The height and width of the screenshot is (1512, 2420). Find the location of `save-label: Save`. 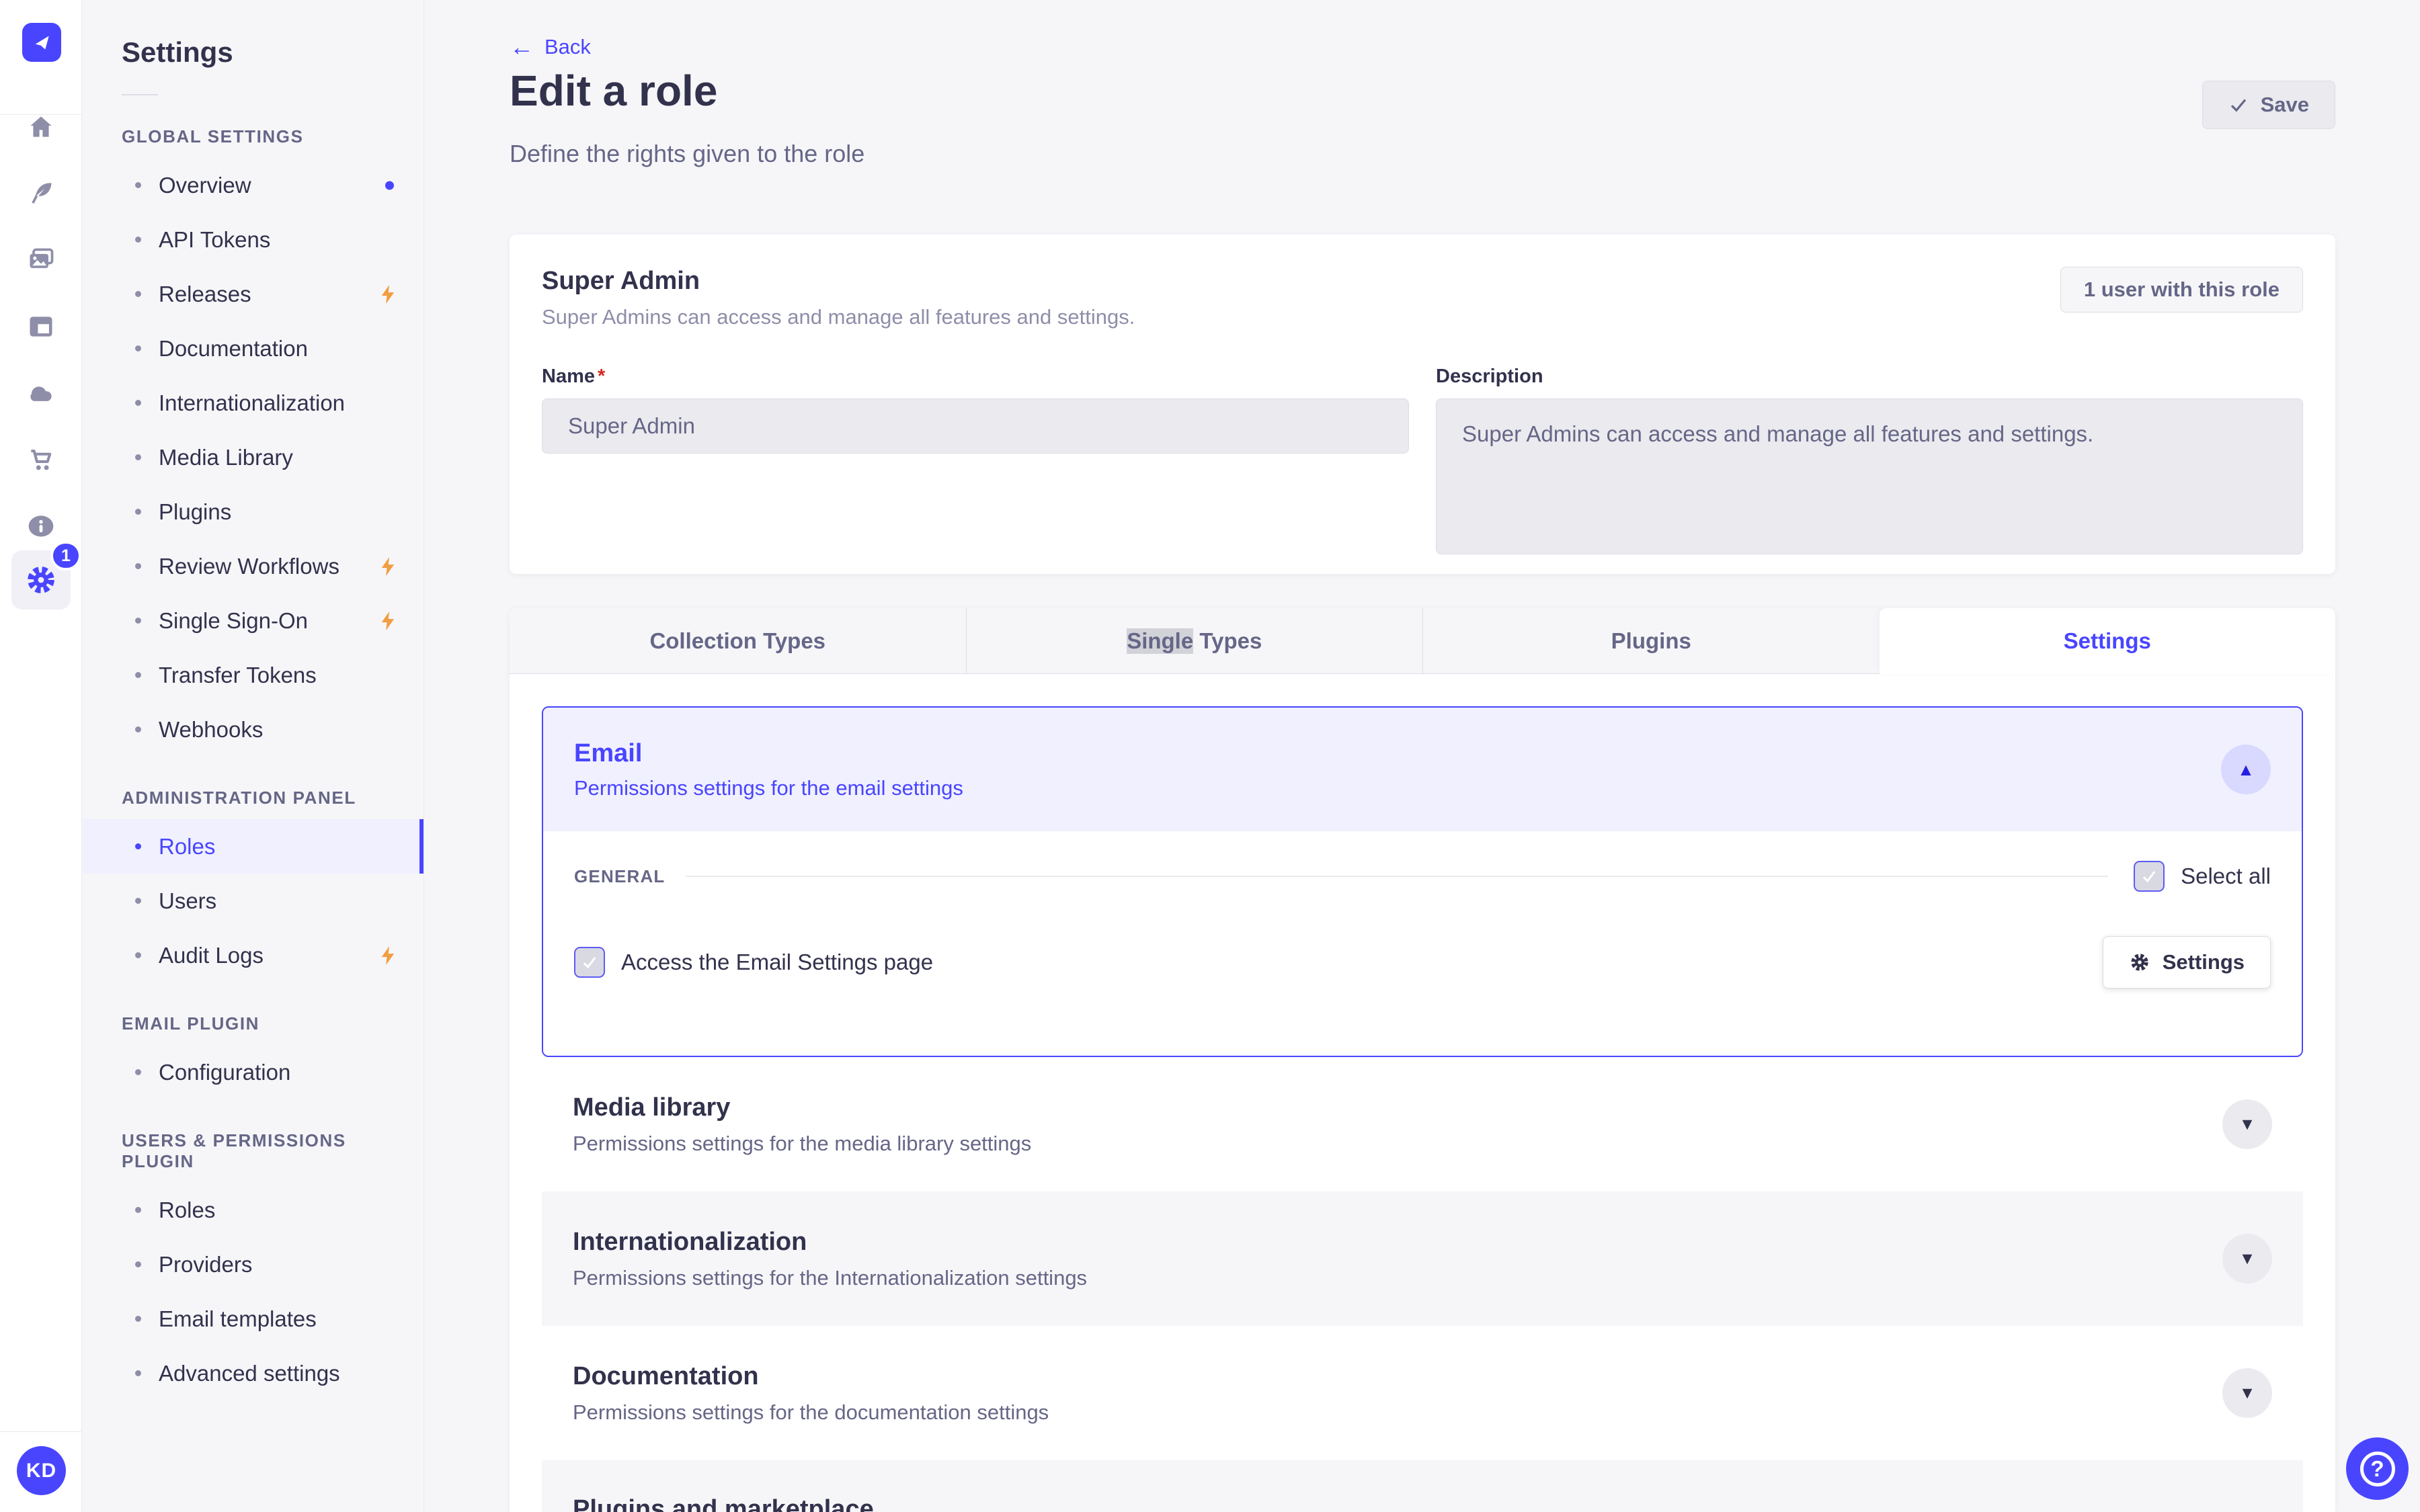

save-label: Save is located at coordinates (2284, 104).